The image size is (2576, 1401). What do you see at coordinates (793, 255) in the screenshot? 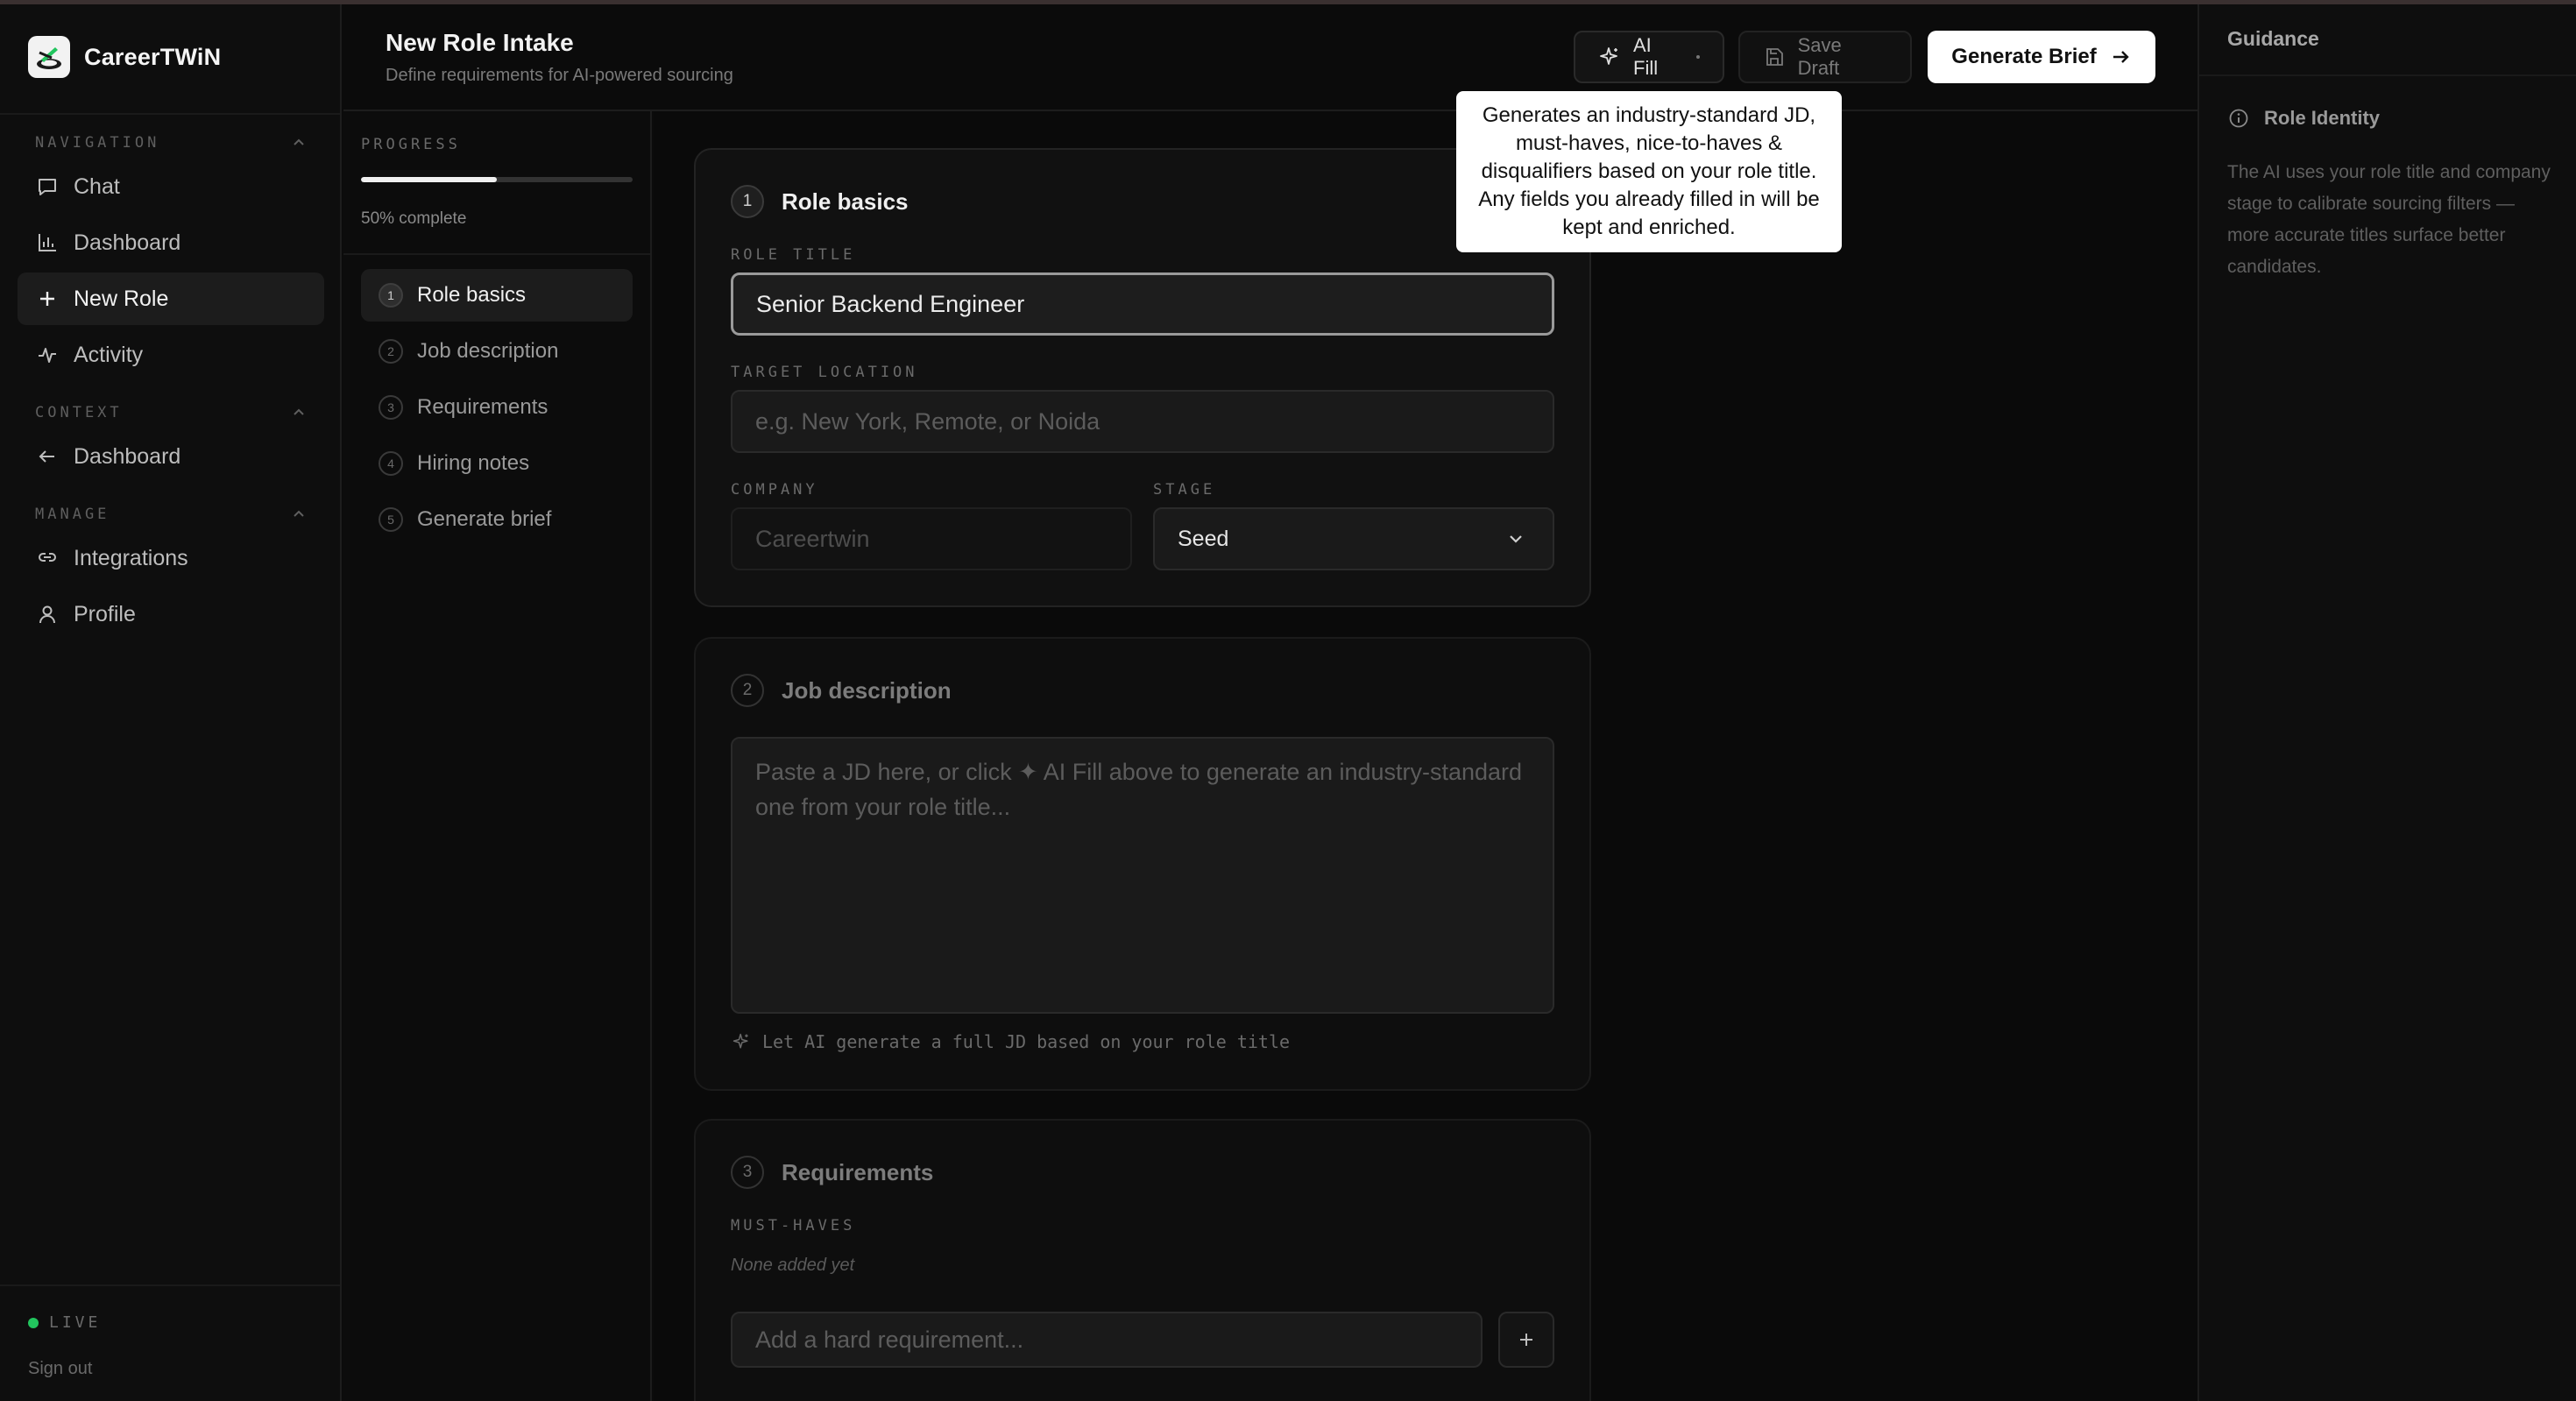
I see `role-title-label: ROLE TITLE` at bounding box center [793, 255].